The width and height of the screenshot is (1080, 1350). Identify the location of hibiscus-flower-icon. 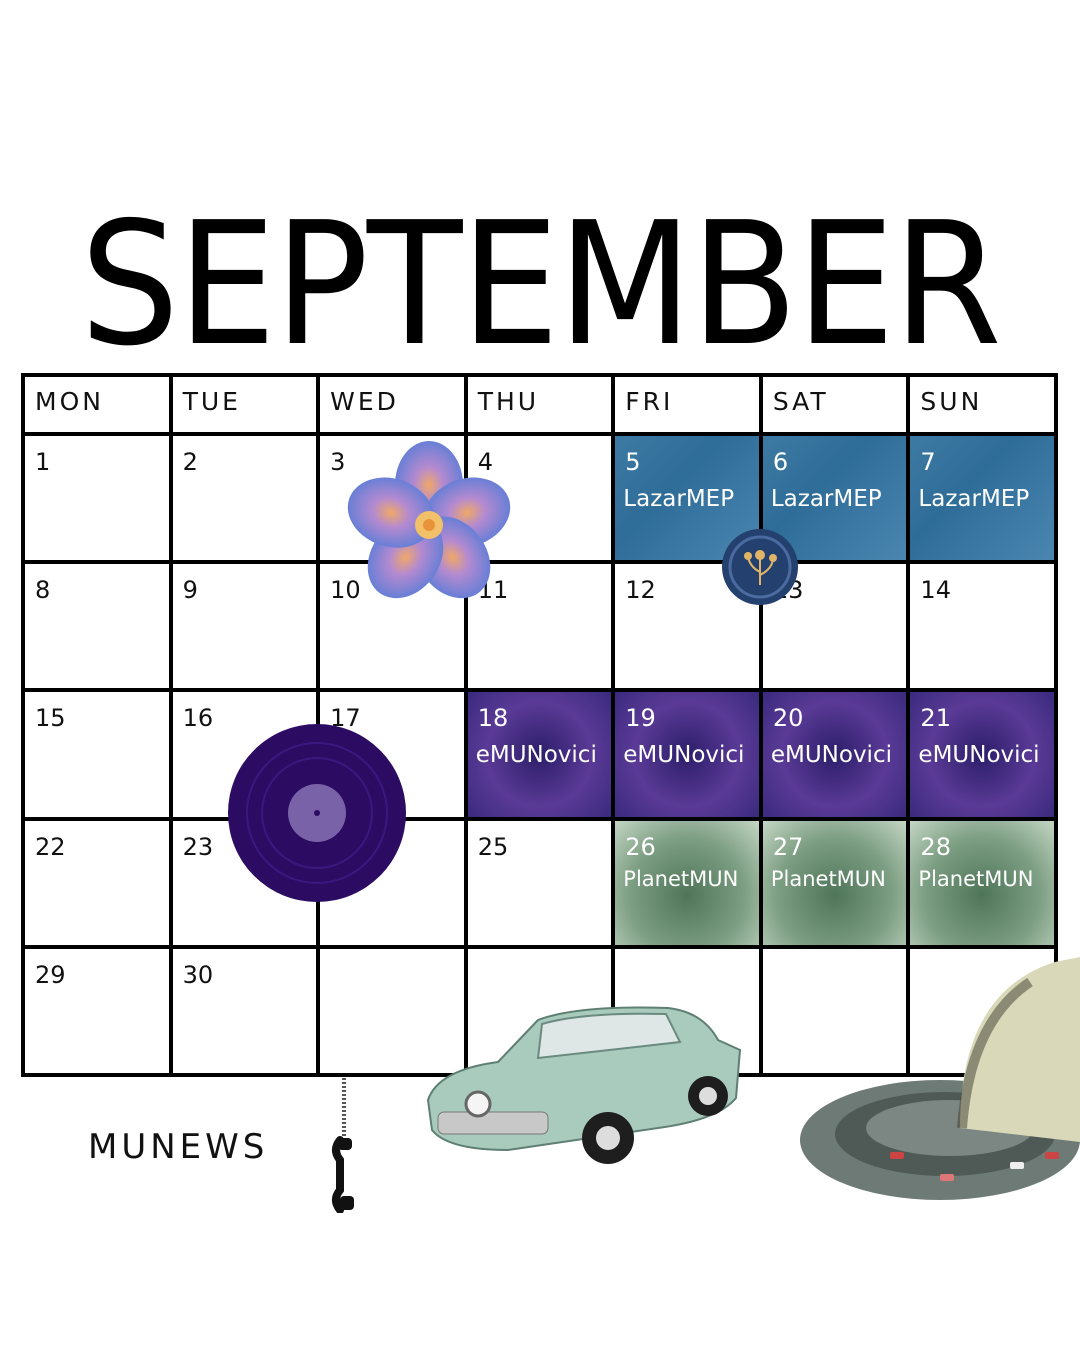
(429, 520).